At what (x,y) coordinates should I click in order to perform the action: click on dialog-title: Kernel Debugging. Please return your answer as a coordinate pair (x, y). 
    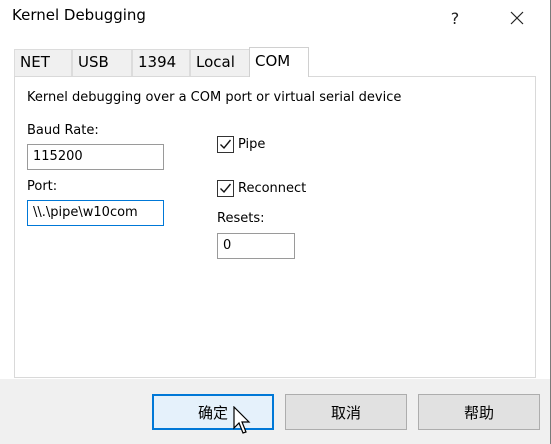
    Looking at the image, I should click on (79, 15).